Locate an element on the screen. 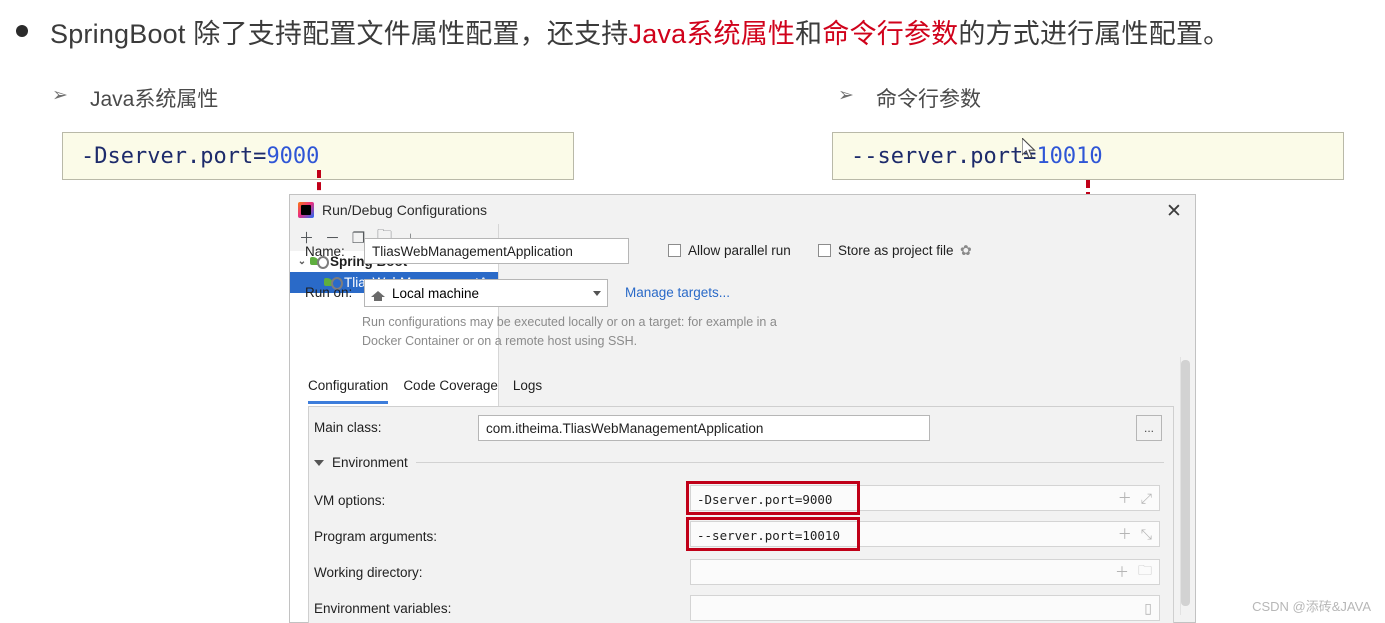 This screenshot has height=623, width=1385. store-as-project-file-checkbox: Store as project file is located at coordinates (886, 250).